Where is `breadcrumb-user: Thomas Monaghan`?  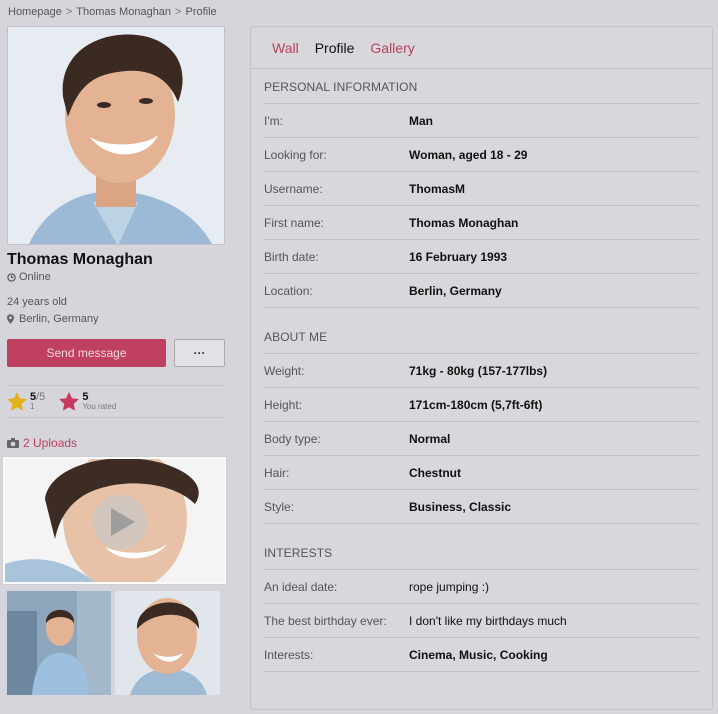
breadcrumb-user: Thomas Monaghan is located at coordinates (123, 12).